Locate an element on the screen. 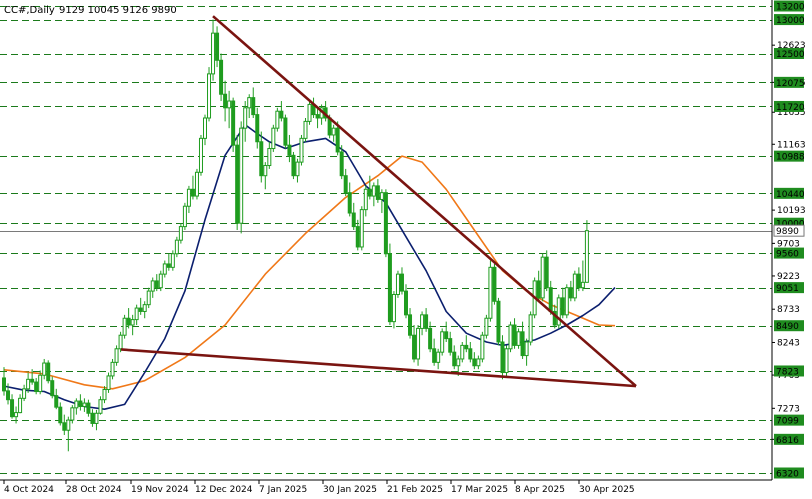 The image size is (812, 499). time-tick-label: 4 Oct 2024 is located at coordinates (29, 490).